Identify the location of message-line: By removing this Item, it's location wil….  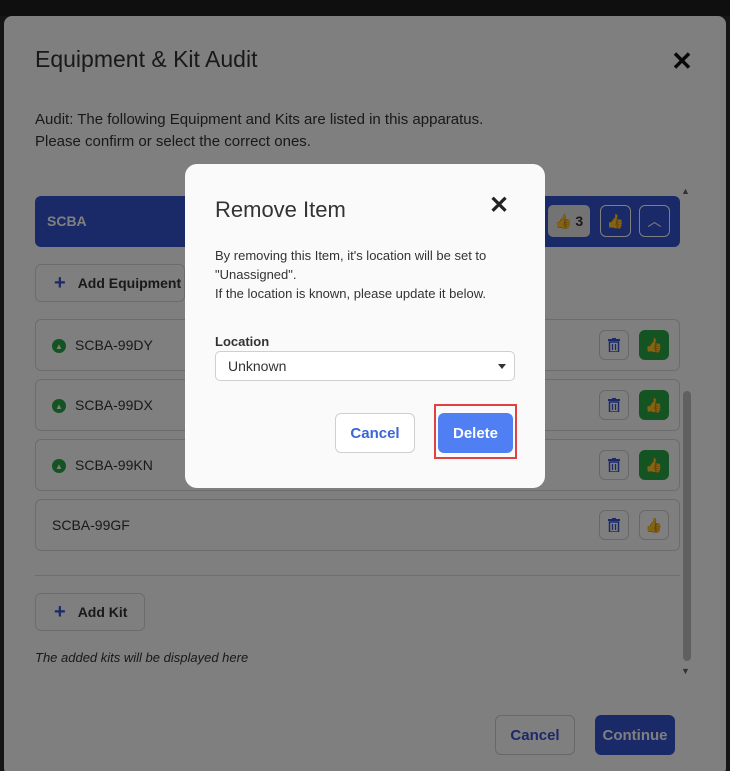
(351, 255).